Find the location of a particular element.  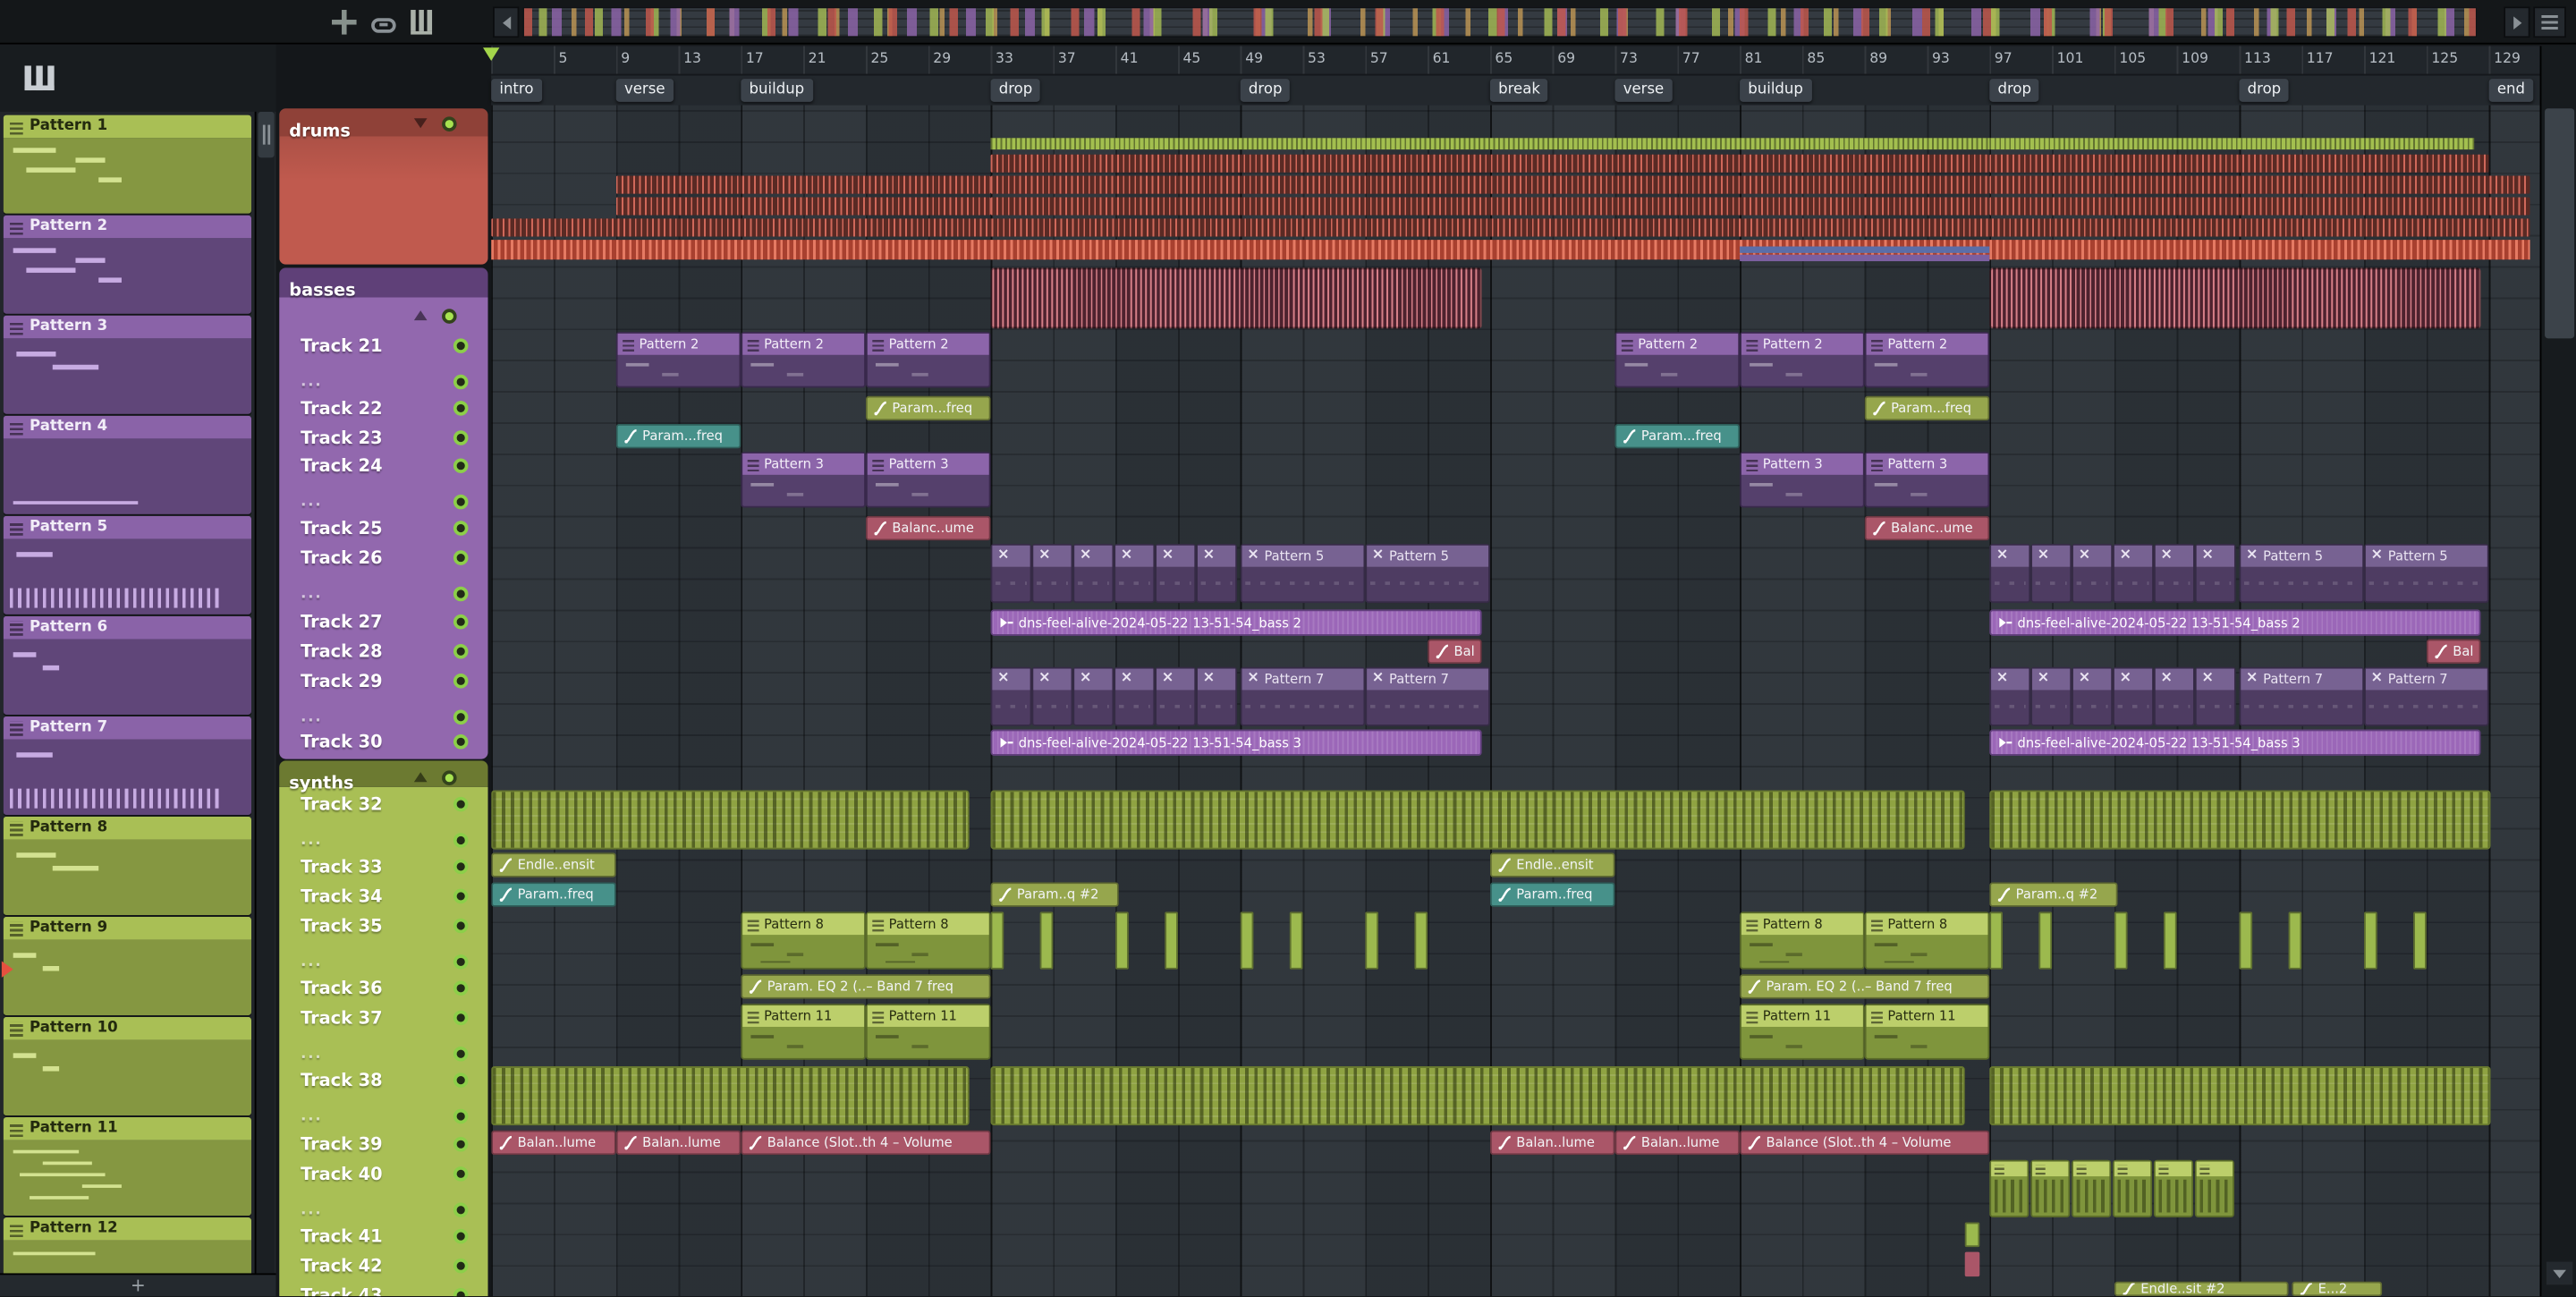

track-row: Track 40 is located at coordinates (383, 1174).